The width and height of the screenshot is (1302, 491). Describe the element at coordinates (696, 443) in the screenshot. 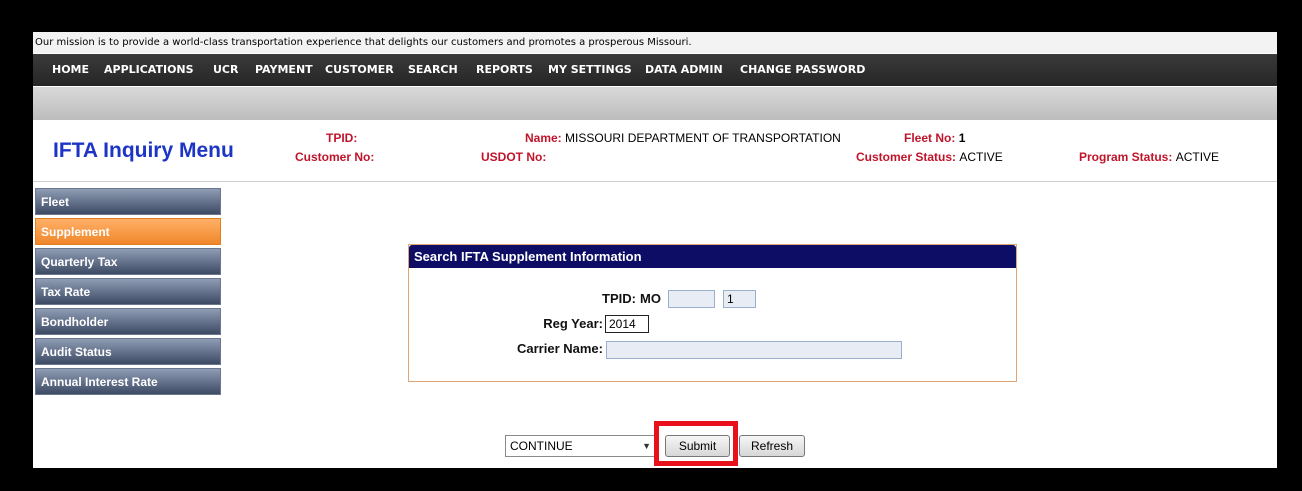

I see `submit-highlight-box` at that location.